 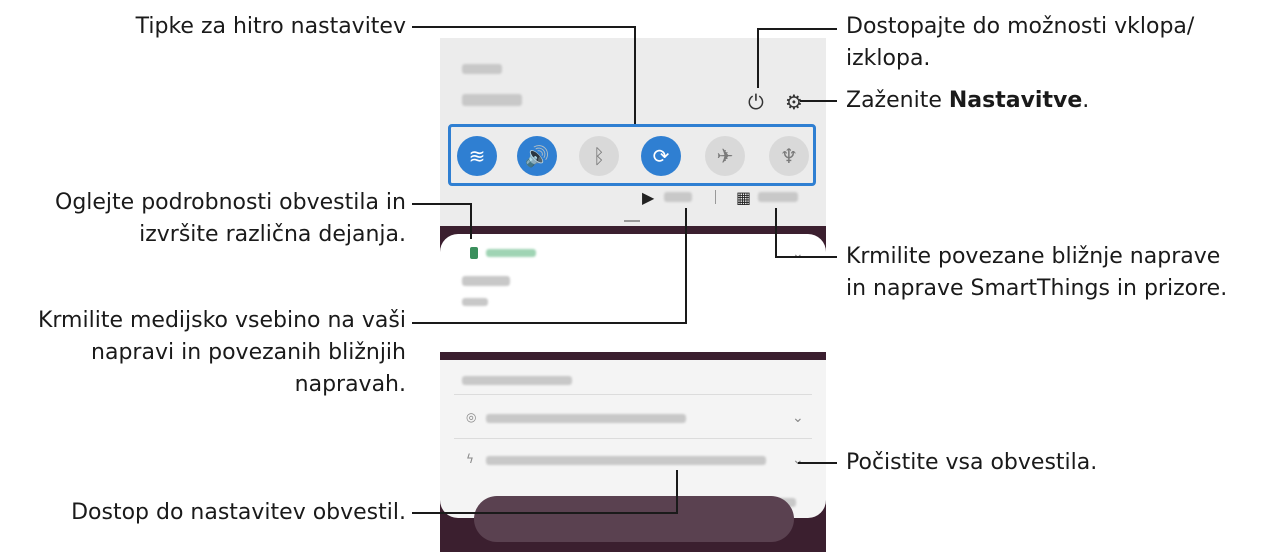 What do you see at coordinates (270, 26) in the screenshot?
I see `quick-settings-callout: Tipke za hitro nastavitev` at bounding box center [270, 26].